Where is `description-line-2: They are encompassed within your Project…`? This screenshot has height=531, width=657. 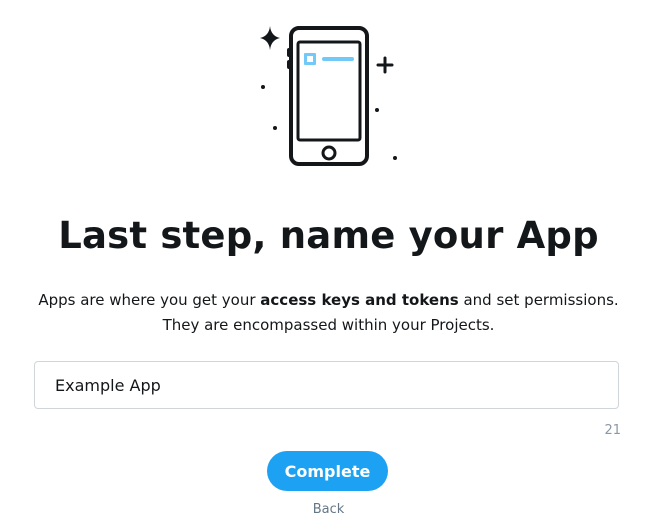 description-line-2: They are encompassed within your Project… is located at coordinates (328, 325).